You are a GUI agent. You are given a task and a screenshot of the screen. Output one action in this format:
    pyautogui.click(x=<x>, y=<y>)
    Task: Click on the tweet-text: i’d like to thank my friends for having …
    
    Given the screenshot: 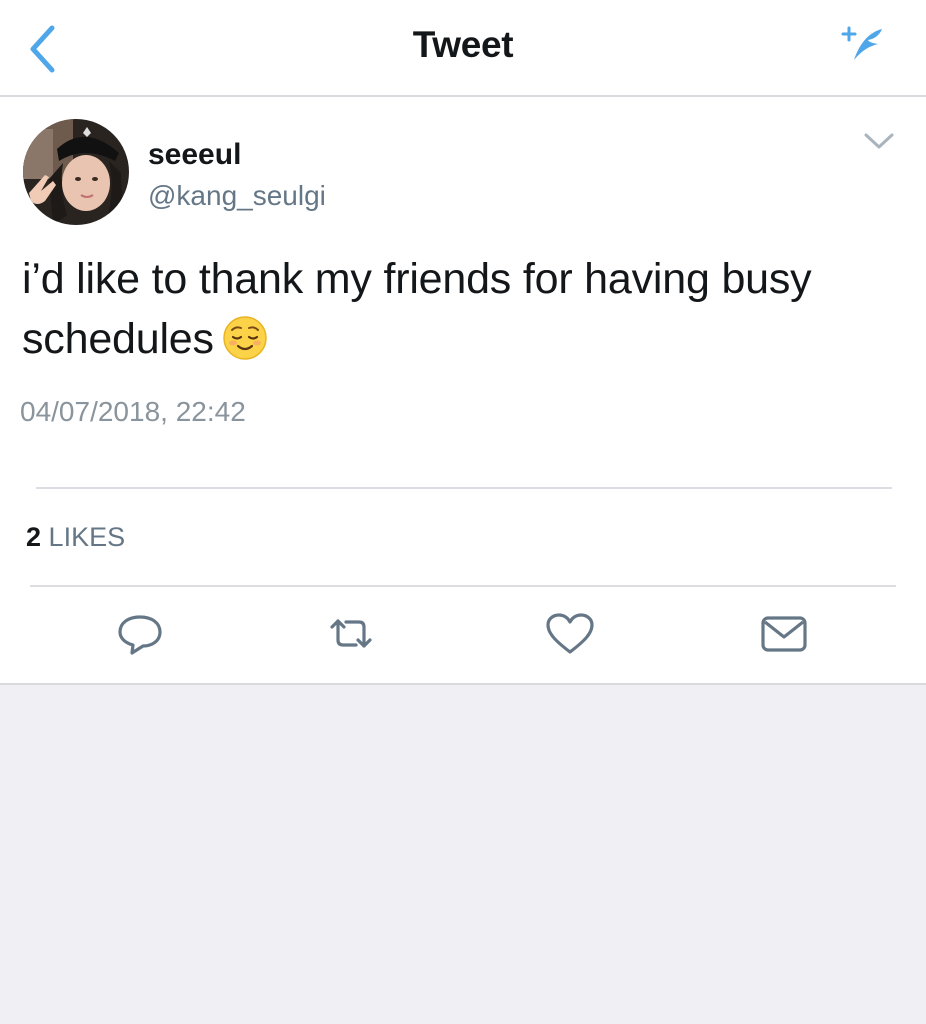 What is the action you would take?
    pyautogui.click(x=462, y=309)
    